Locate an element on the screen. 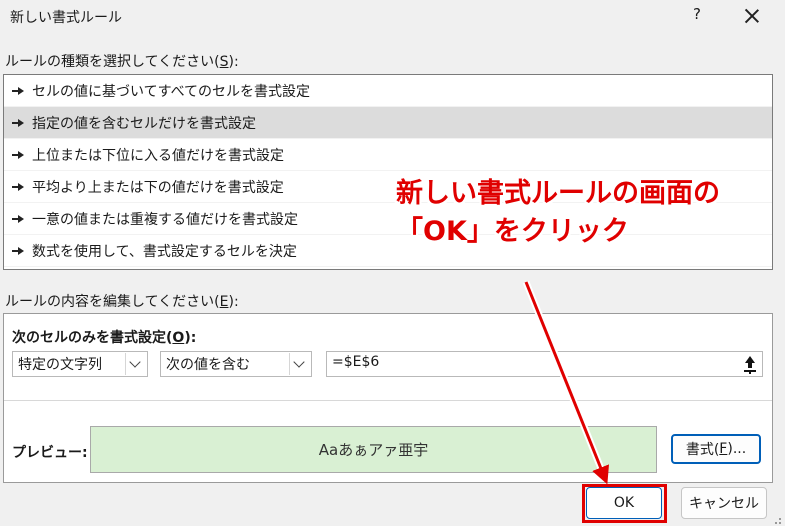 The width and height of the screenshot is (785, 526). format-only-cells-heading: 次のセルのみを書式設定(O): is located at coordinates (104, 337).